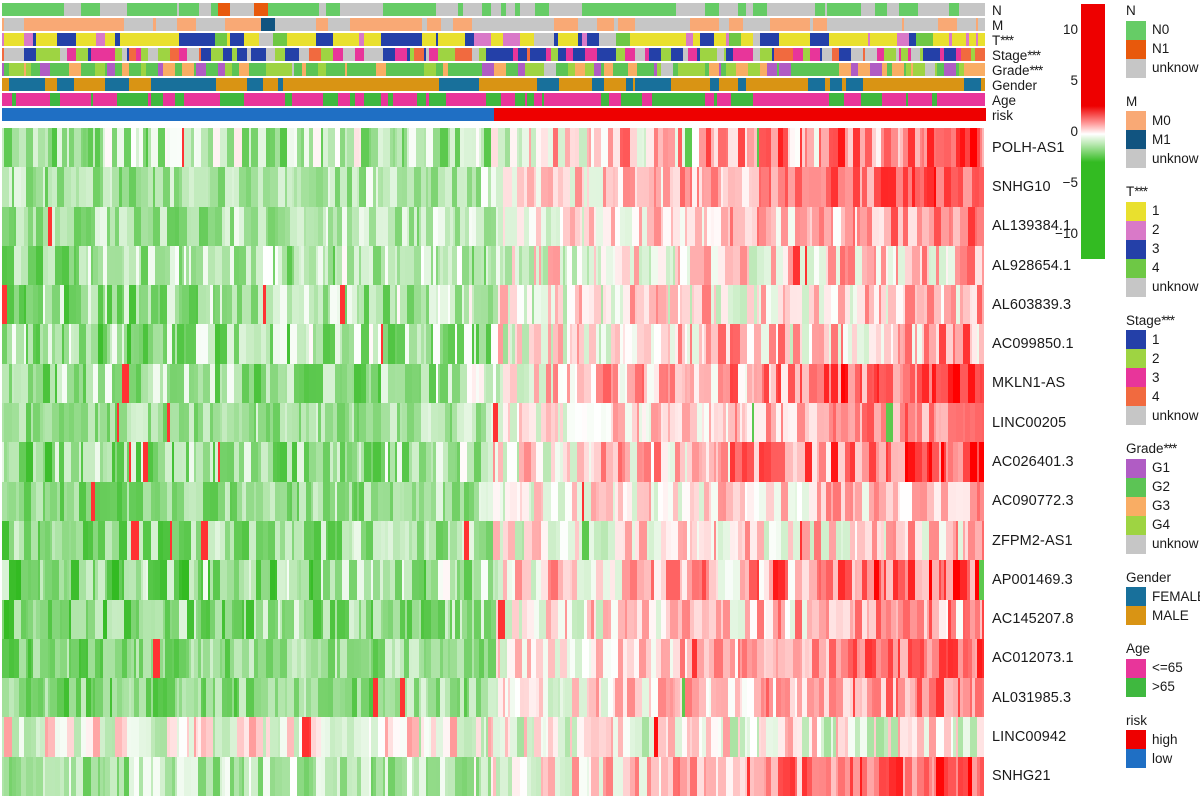 The image size is (1200, 797). Describe the element at coordinates (494, 114) in the screenshot. I see `annotation-track-risk` at that location.